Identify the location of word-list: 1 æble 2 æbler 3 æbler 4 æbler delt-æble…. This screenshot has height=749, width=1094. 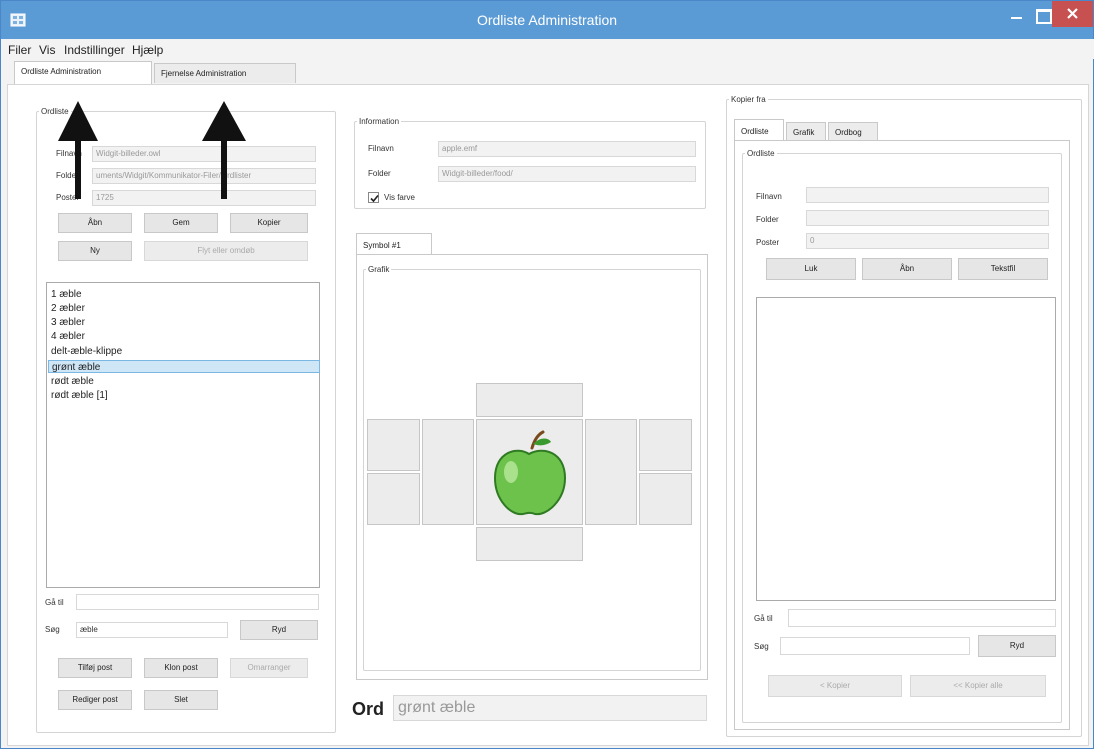
(183, 435).